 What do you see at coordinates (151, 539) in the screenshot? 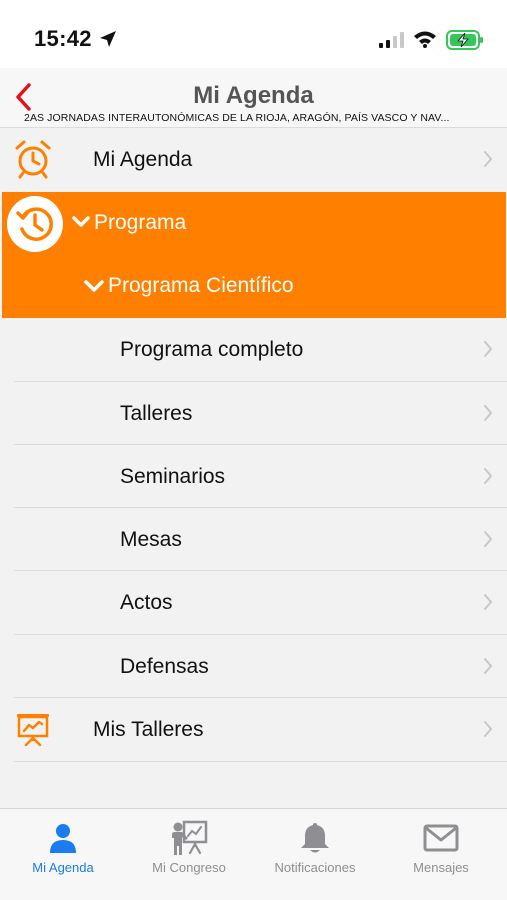
I see `menu-item-label: Mesas` at bounding box center [151, 539].